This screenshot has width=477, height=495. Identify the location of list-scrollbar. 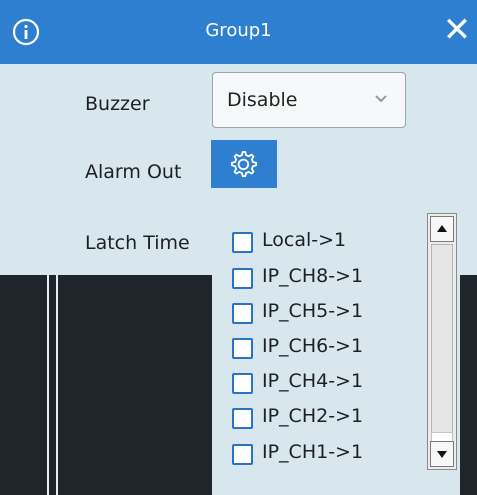
(442, 341).